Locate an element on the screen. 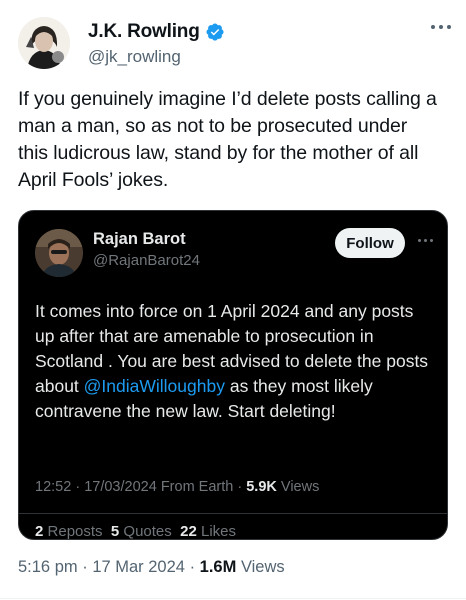 The height and width of the screenshot is (600, 466). reposts-link: 2 Reposts is located at coordinates (69, 531).